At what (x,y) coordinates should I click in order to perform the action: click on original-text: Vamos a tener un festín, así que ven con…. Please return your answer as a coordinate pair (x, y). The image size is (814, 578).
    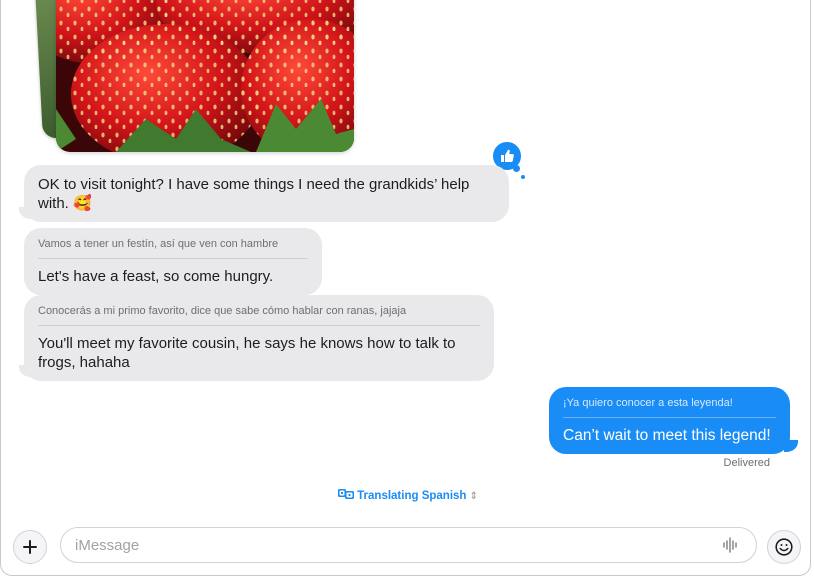
    Looking at the image, I should click on (173, 248).